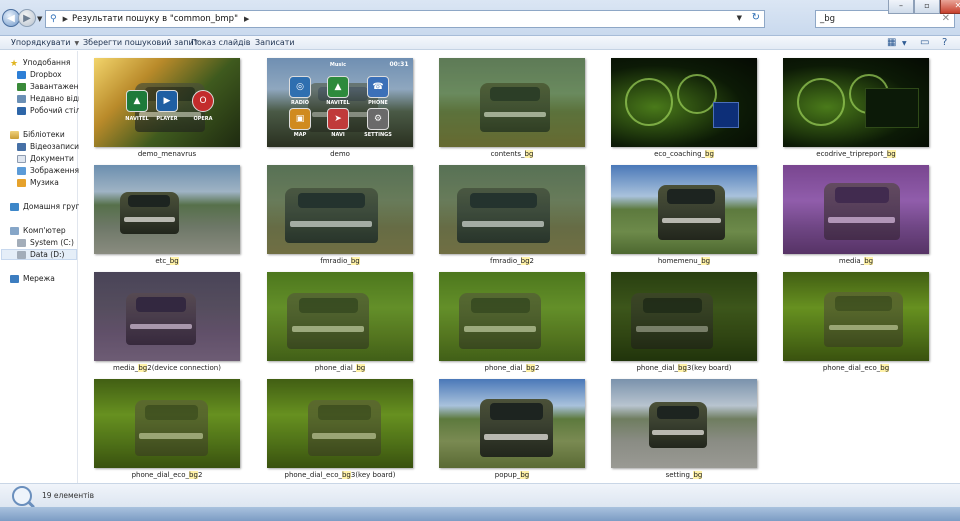  I want to click on maximize-button: ▫, so click(927, 7).